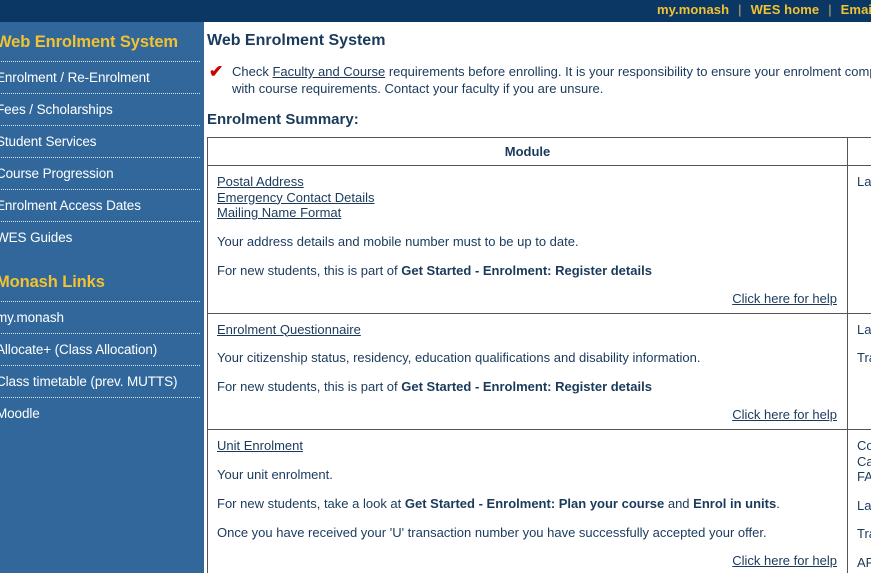 Image resolution: width=871 pixels, height=573 pixels. What do you see at coordinates (101, 141) in the screenshot?
I see `sidebar-item-student-services: Student Services` at bounding box center [101, 141].